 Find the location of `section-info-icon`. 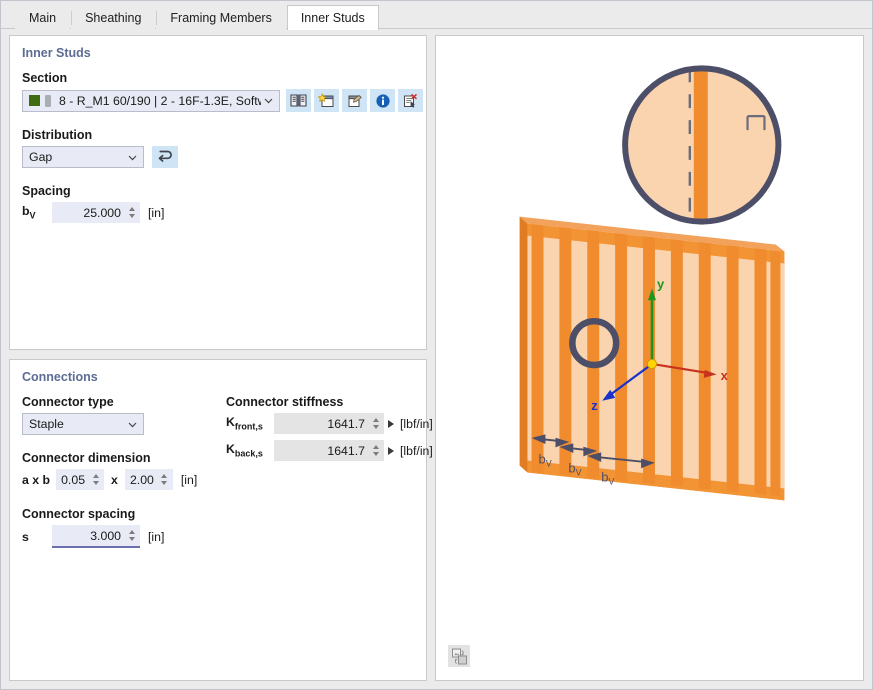

section-info-icon is located at coordinates (382, 100).